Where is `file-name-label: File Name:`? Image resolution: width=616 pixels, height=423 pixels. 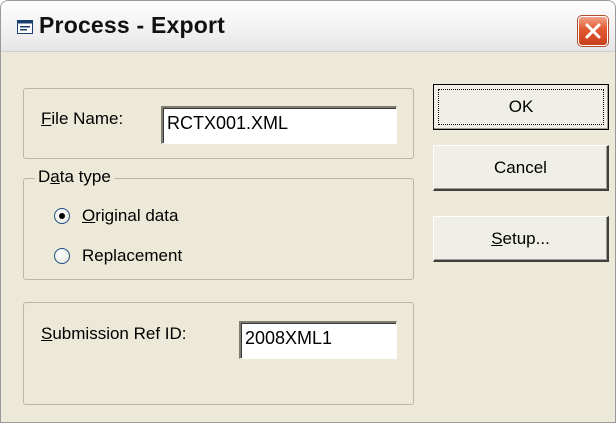
file-name-label: File Name: is located at coordinates (82, 118).